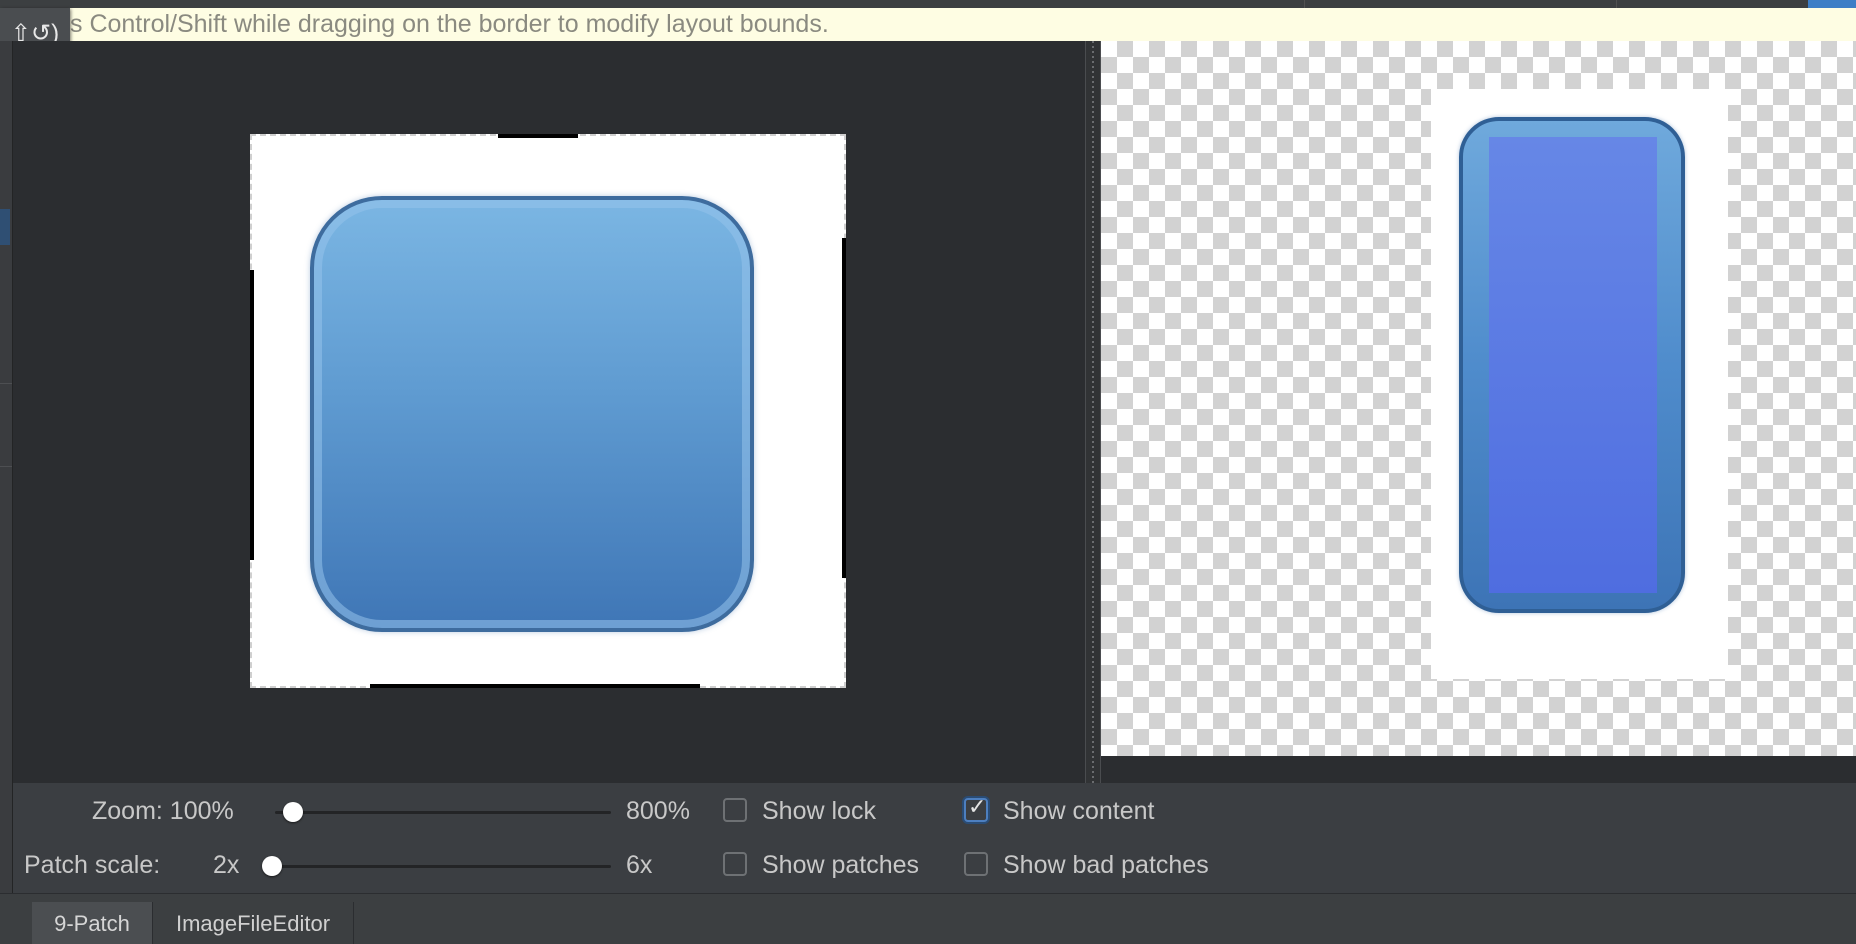  Describe the element at coordinates (735, 810) in the screenshot. I see `show-lock-checkbox` at that location.